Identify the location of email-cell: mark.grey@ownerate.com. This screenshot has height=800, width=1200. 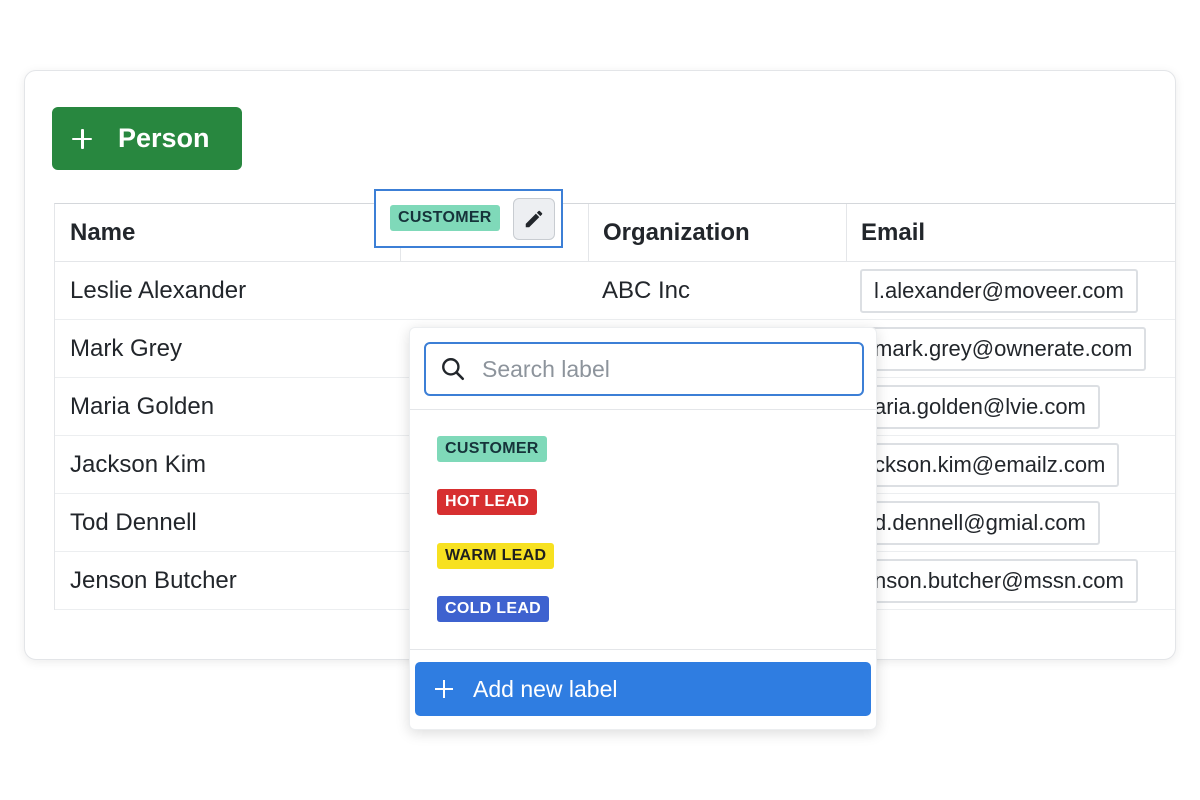
(1010, 348).